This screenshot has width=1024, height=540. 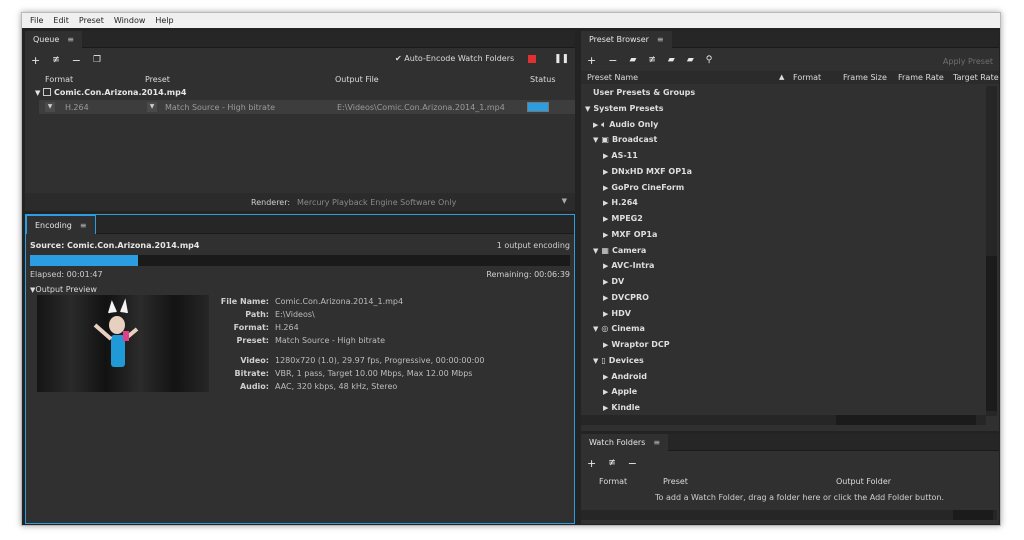 What do you see at coordinates (621, 407) in the screenshot?
I see `preset-tree-item: ▶ Kindle` at bounding box center [621, 407].